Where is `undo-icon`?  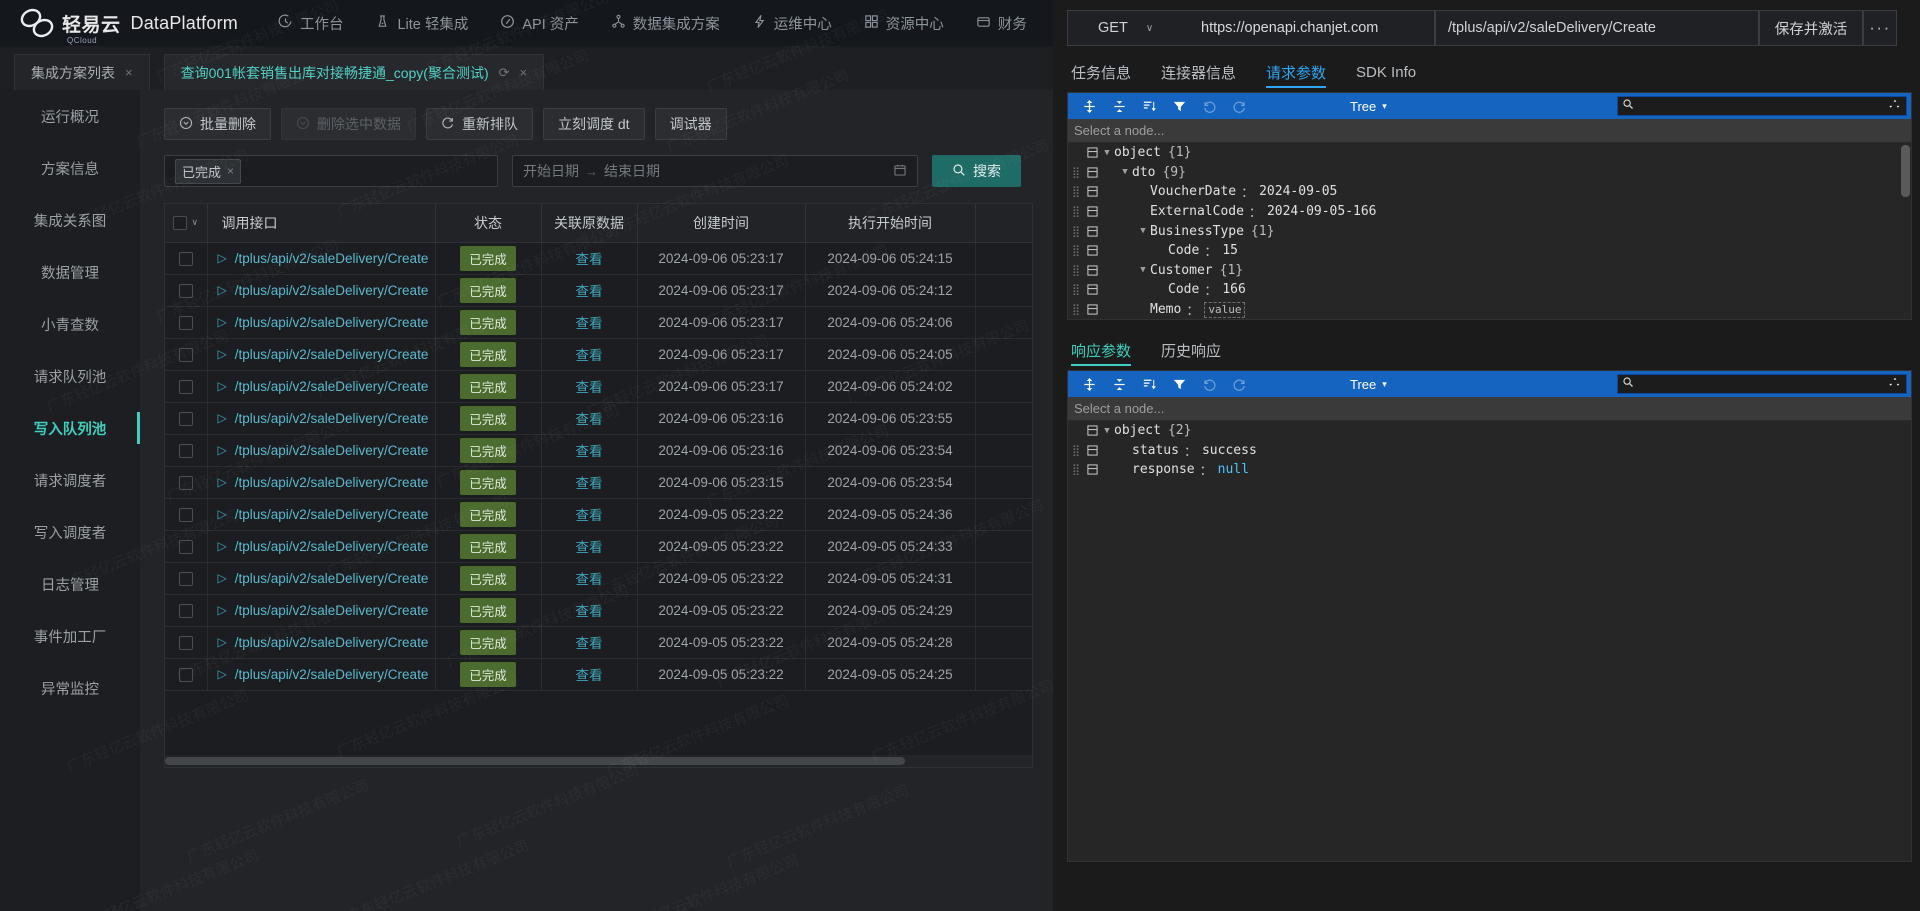 undo-icon is located at coordinates (1209, 106).